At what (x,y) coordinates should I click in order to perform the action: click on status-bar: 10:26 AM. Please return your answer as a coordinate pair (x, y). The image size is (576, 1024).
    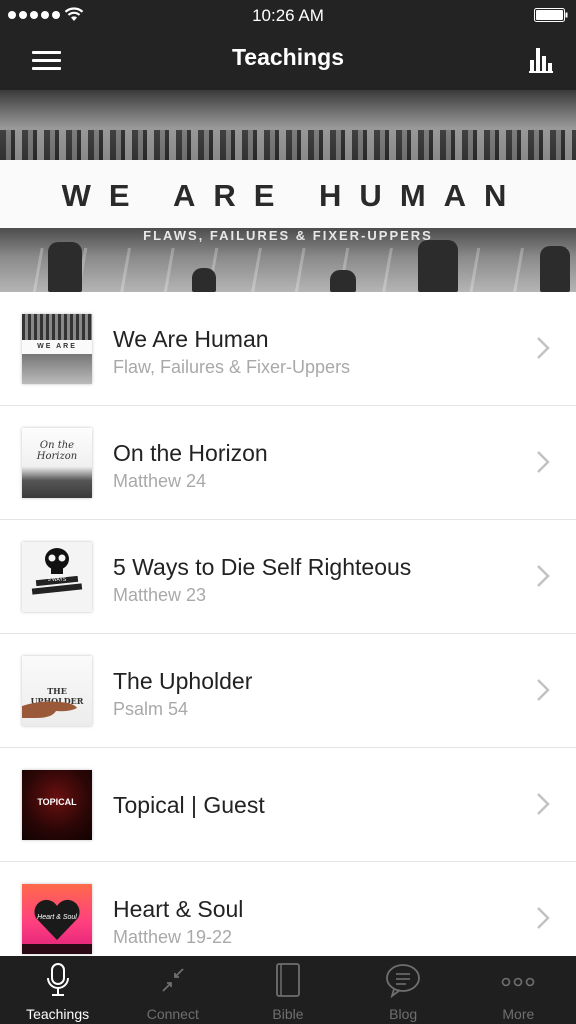
    Looking at the image, I should click on (288, 15).